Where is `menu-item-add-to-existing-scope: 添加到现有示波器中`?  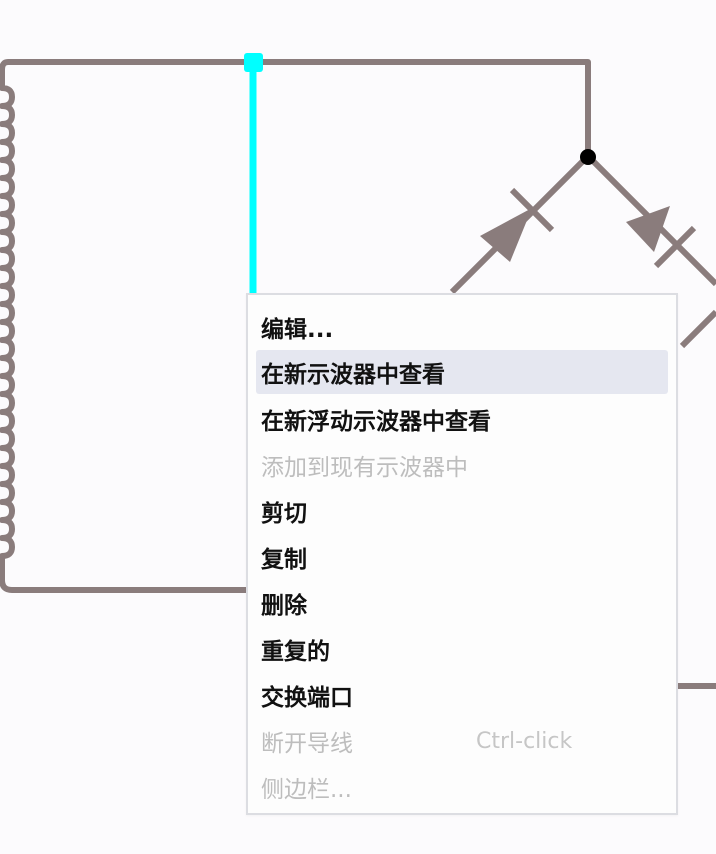 menu-item-add-to-existing-scope: 添加到现有示波器中 is located at coordinates (462, 465).